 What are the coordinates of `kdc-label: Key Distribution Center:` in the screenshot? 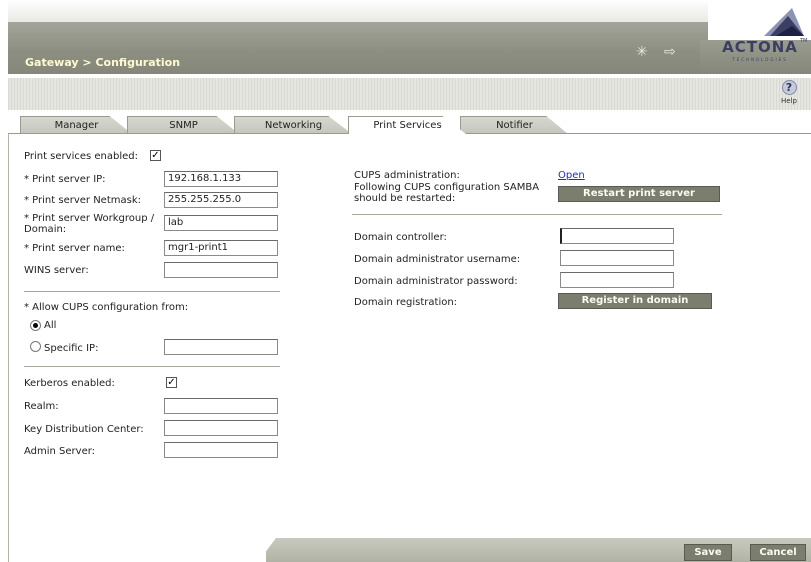 It's located at (84, 429).